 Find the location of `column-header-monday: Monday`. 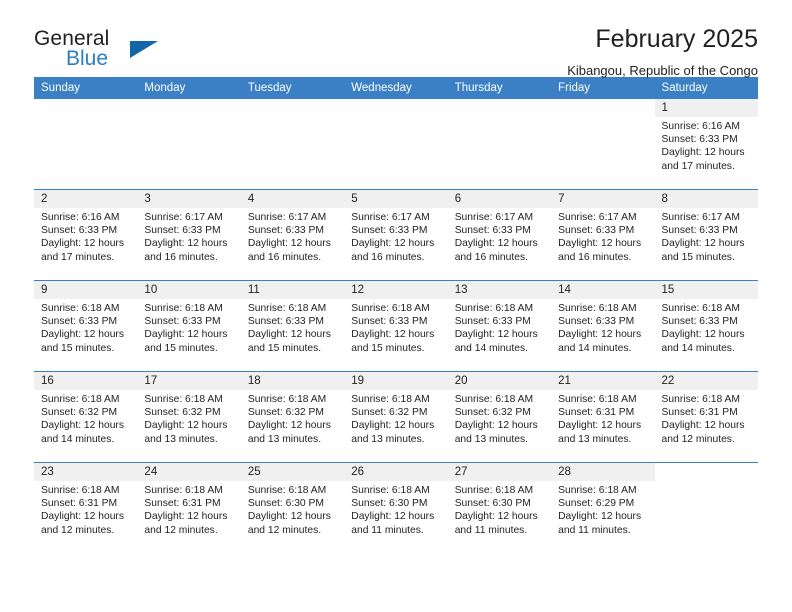

column-header-monday: Monday is located at coordinates (189, 88).